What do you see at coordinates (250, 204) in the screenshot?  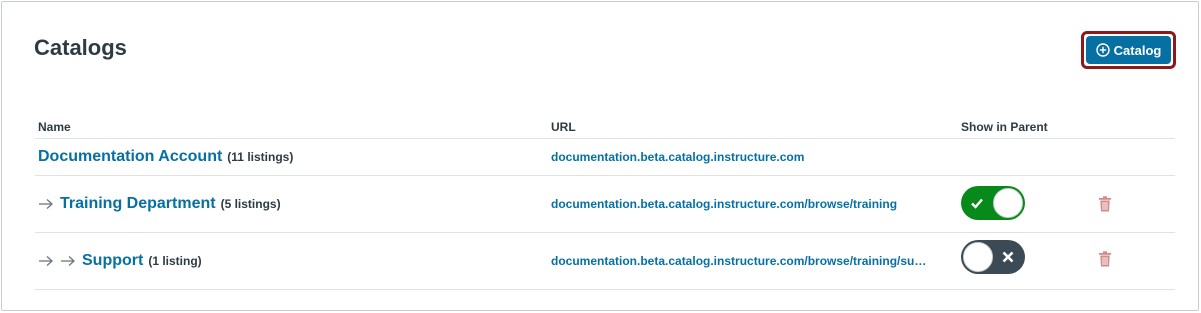 I see `listing-count: (5 listings)` at bounding box center [250, 204].